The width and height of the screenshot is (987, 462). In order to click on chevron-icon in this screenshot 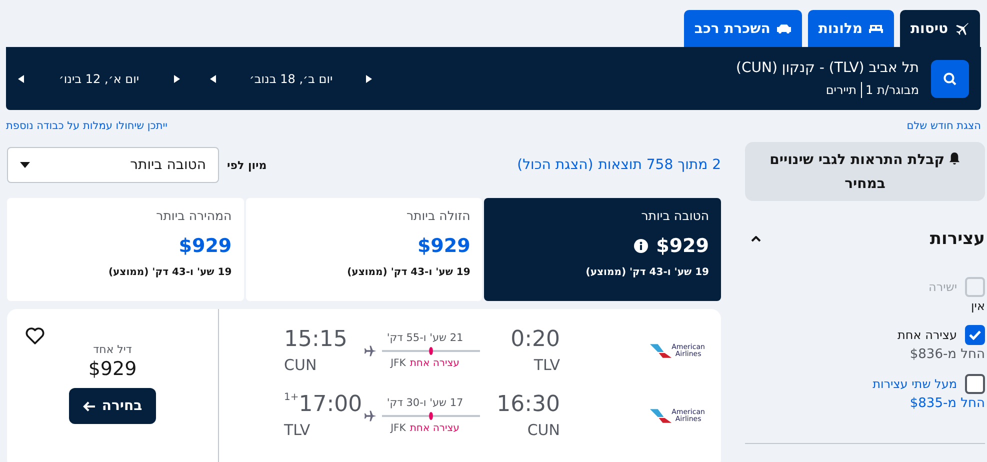, I will do `click(756, 239)`.